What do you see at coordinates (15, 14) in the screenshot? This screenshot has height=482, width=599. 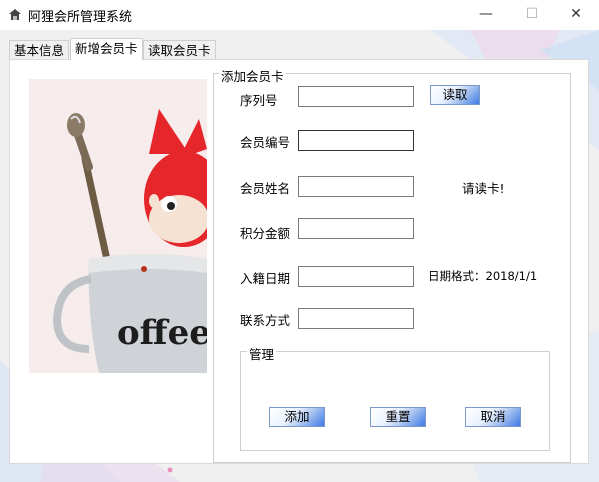 I see `app-icon` at bounding box center [15, 14].